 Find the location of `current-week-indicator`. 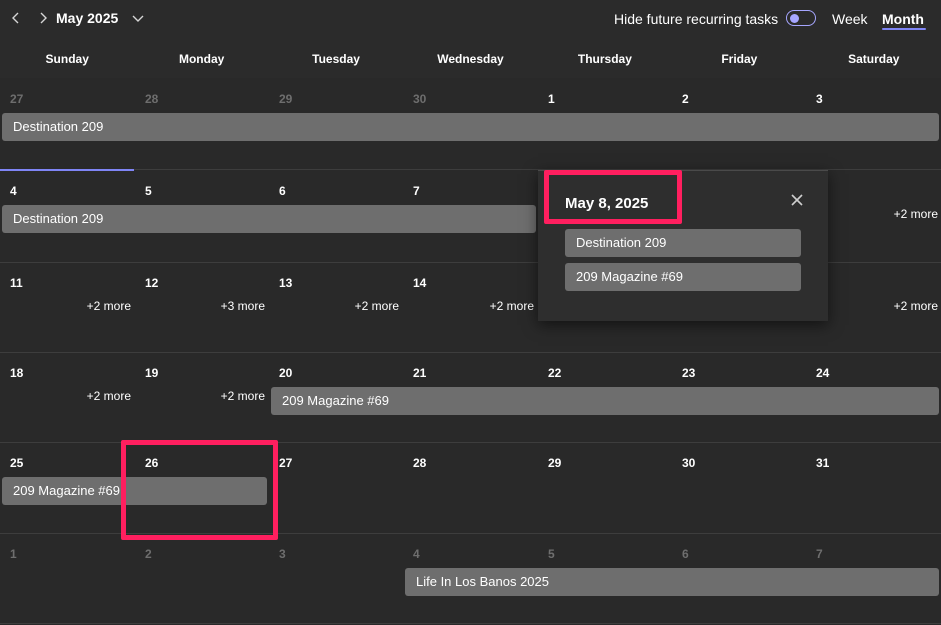

current-week-indicator is located at coordinates (67, 170).